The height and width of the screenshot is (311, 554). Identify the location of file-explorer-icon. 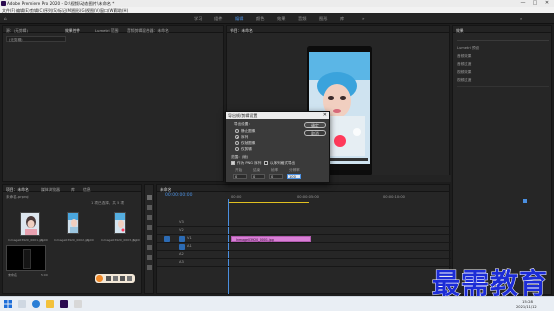
(50, 304).